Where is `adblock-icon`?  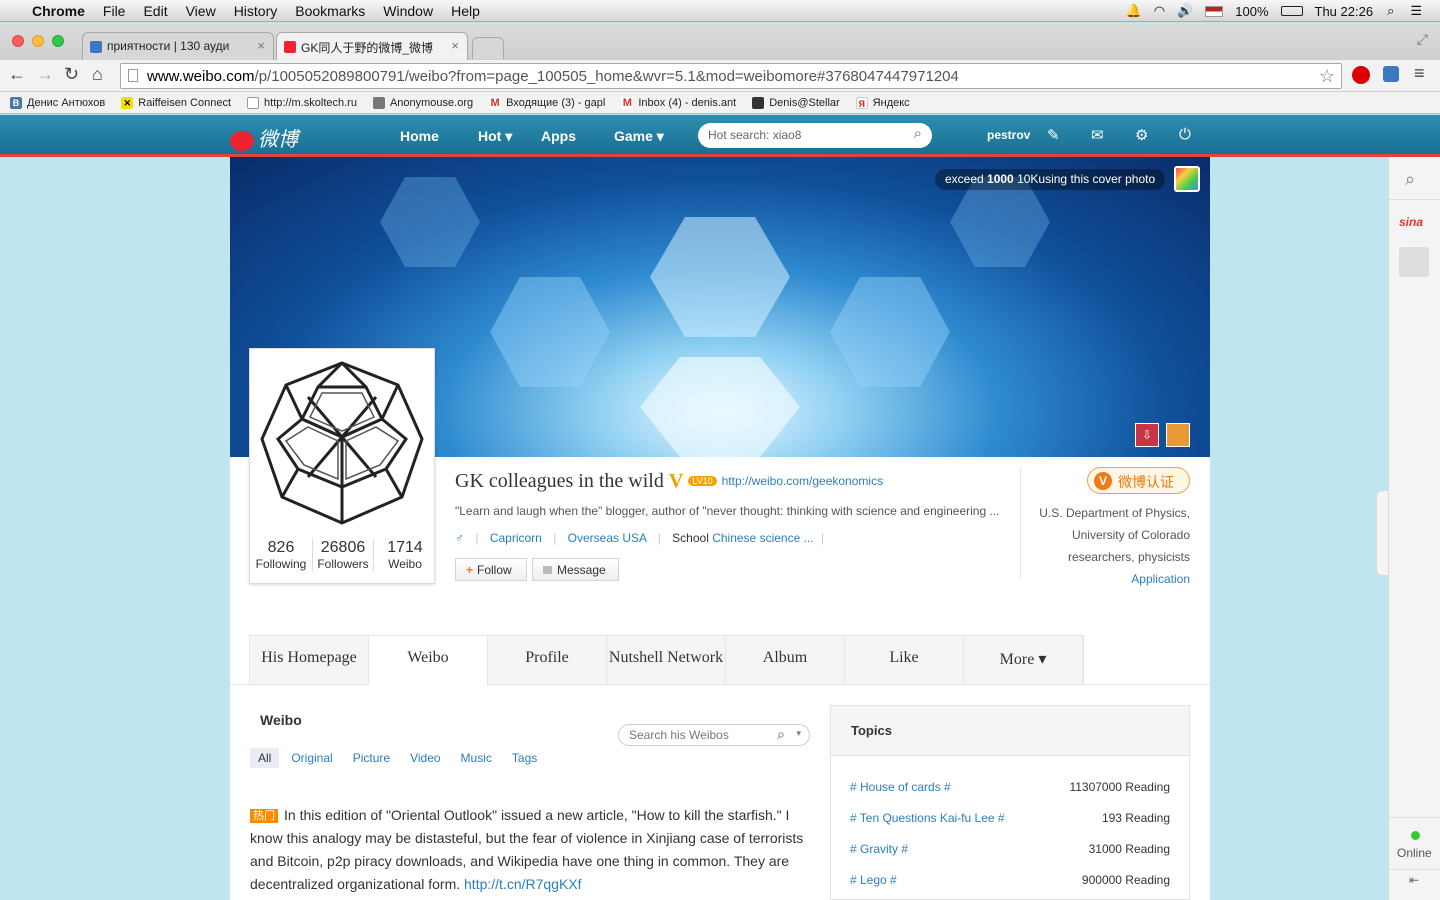
adblock-icon is located at coordinates (1361, 75).